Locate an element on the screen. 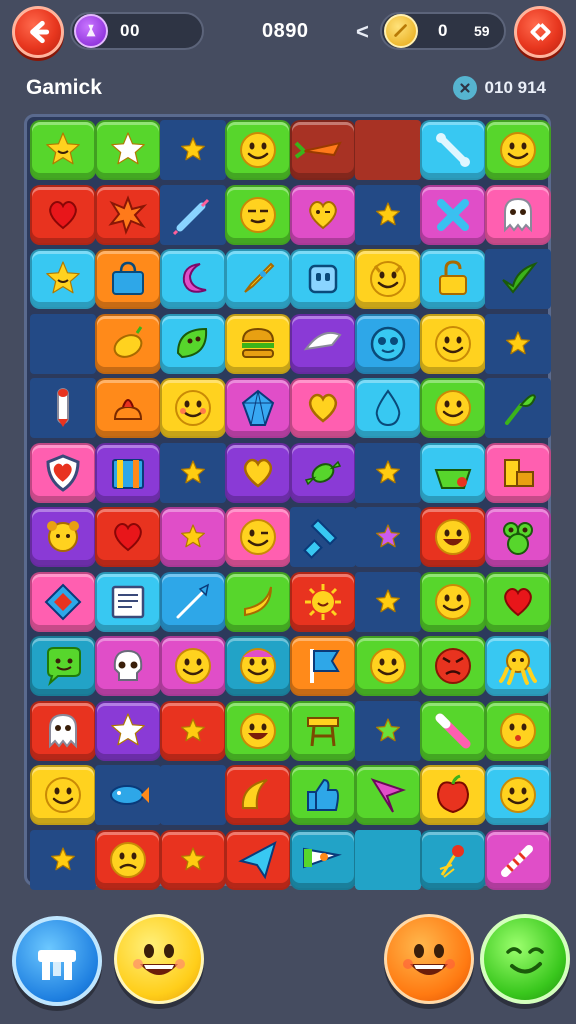 This screenshot has height=1024, width=576. board-tile-r3-c3 is located at coordinates (258, 343).